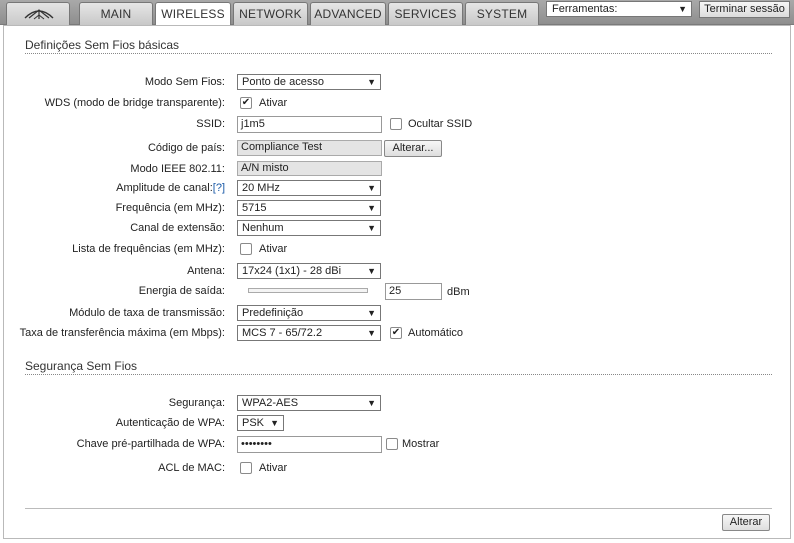 The height and width of the screenshot is (543, 794). Describe the element at coordinates (184, 82) in the screenshot. I see `wireless-mode-label: Modo Sem Fios:` at that location.